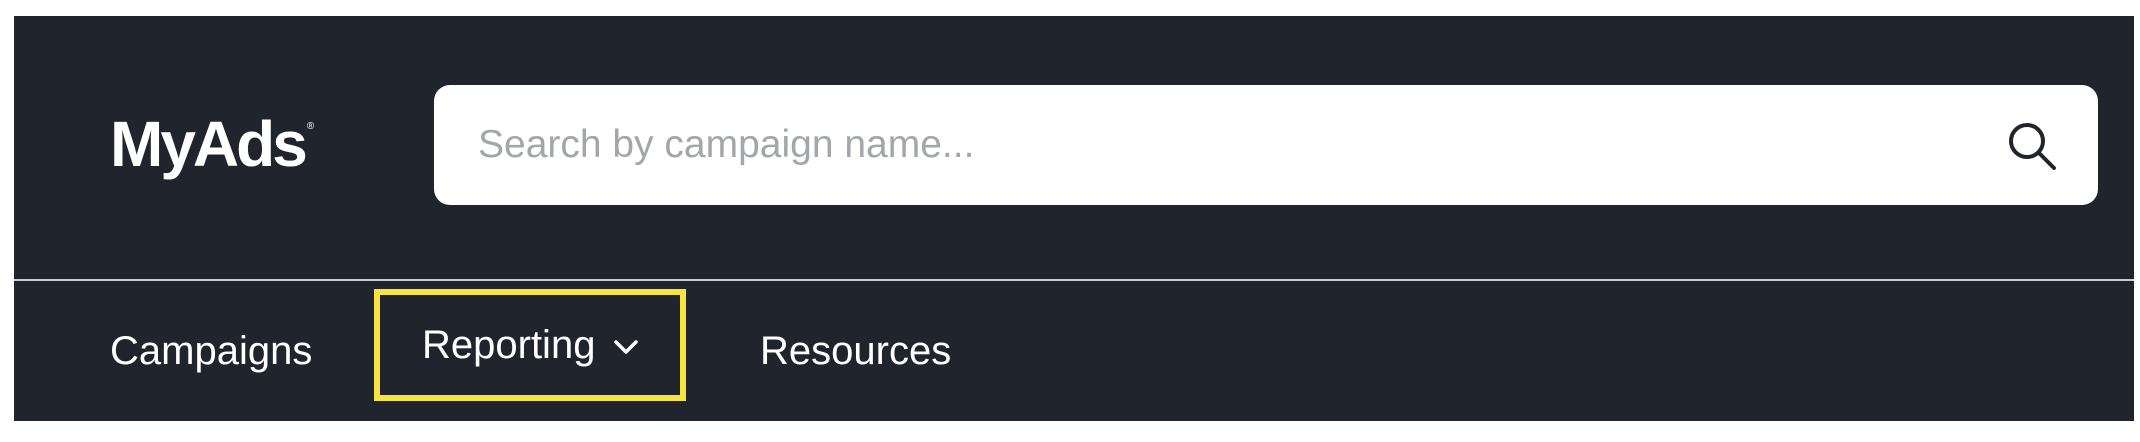 This screenshot has width=2140, height=442. I want to click on nav-item-campaigns: Campaigns, so click(211, 351).